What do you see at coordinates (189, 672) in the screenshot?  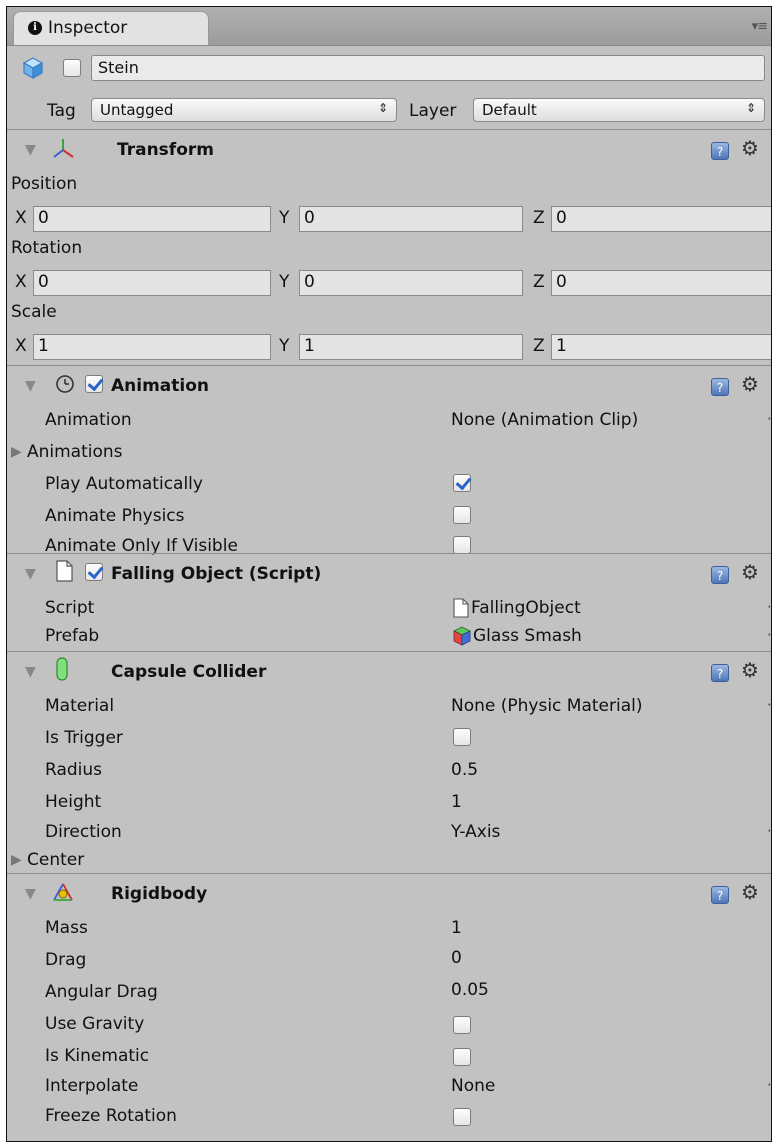 I see `component-title: Capsule Collider` at bounding box center [189, 672].